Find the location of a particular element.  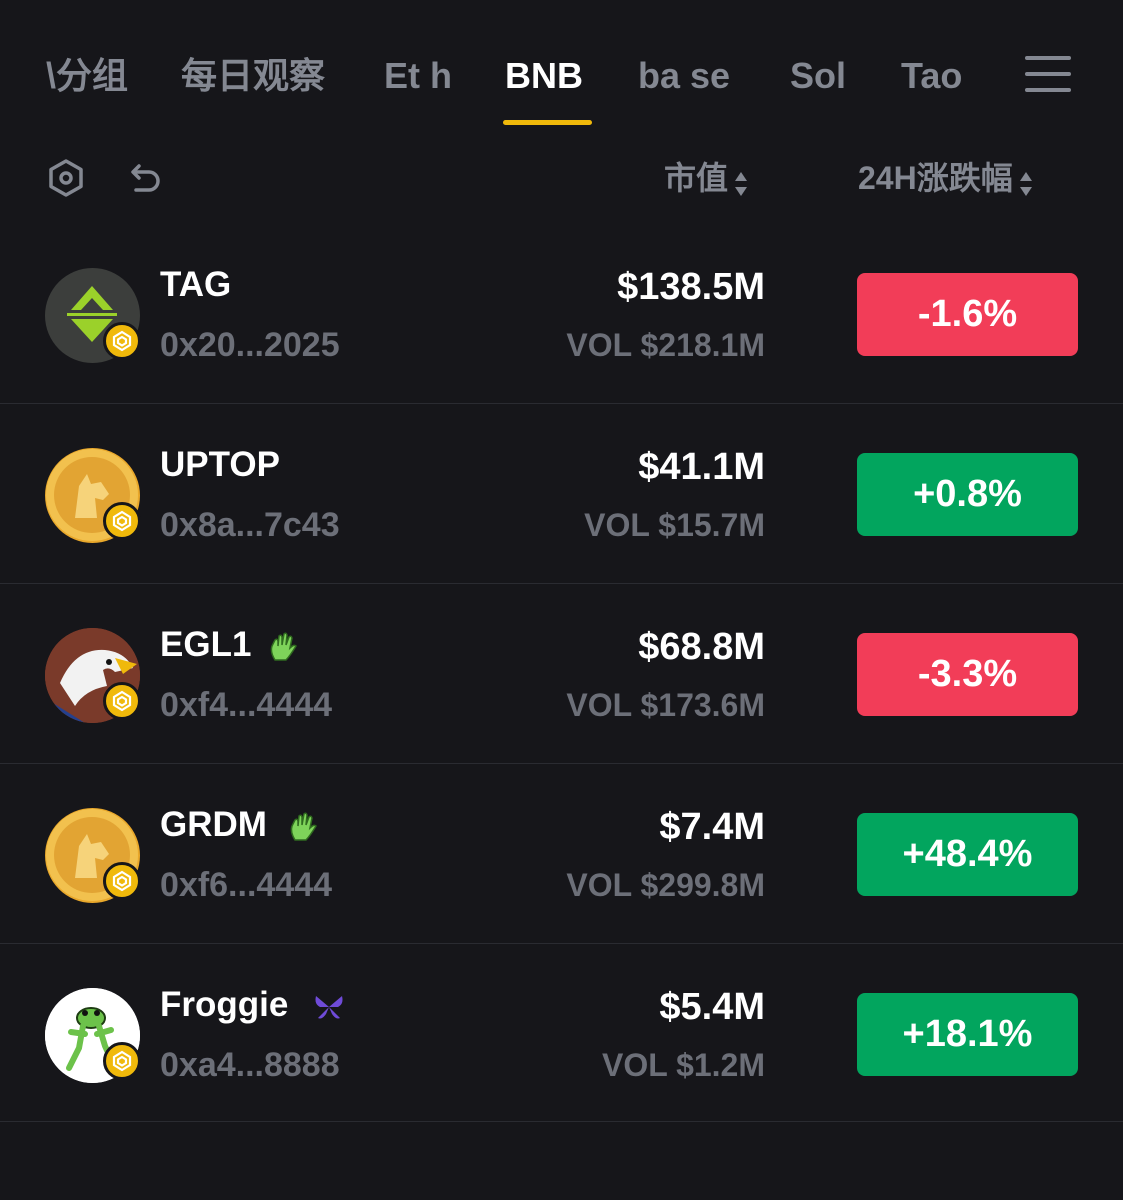

market-cap-value: $138.5M is located at coordinates (691, 287).